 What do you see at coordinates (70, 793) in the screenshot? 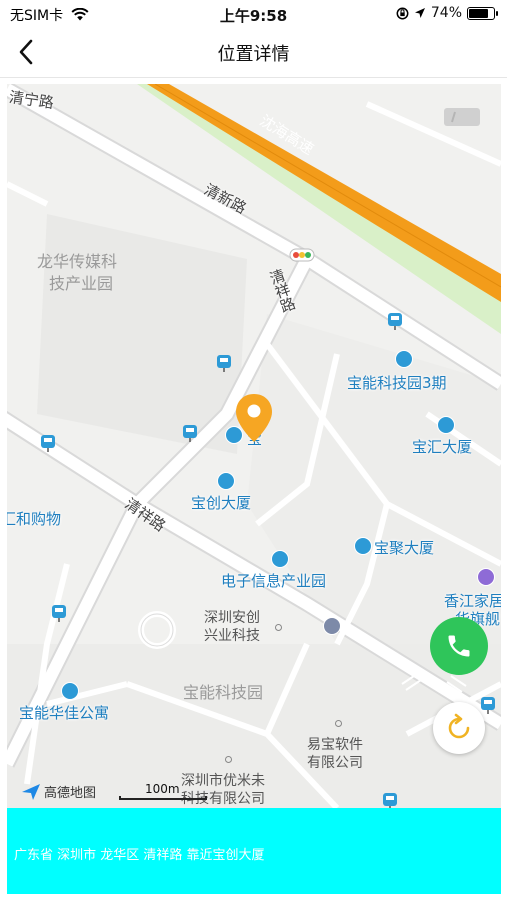
I see `map-logo-text: 高德地图` at bounding box center [70, 793].